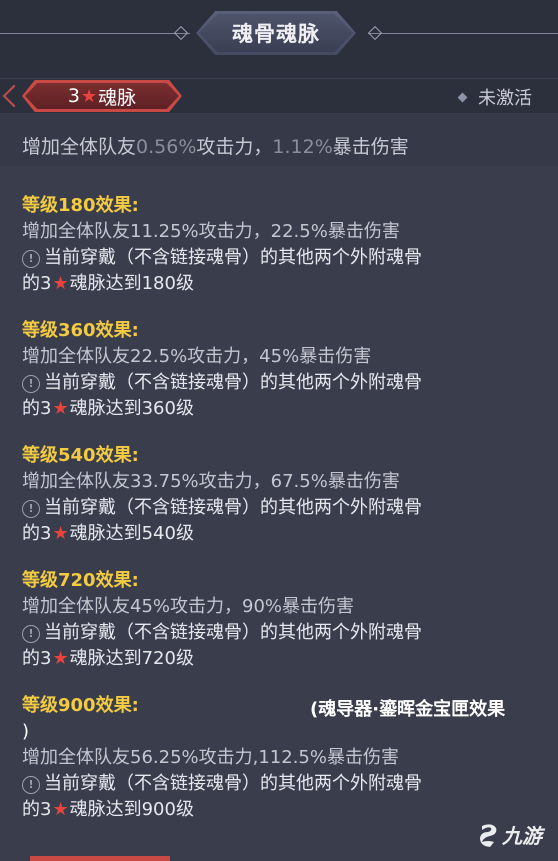 This screenshot has height=861, width=558. Describe the element at coordinates (95, 33) in the screenshot. I see `header-divider-left` at that location.